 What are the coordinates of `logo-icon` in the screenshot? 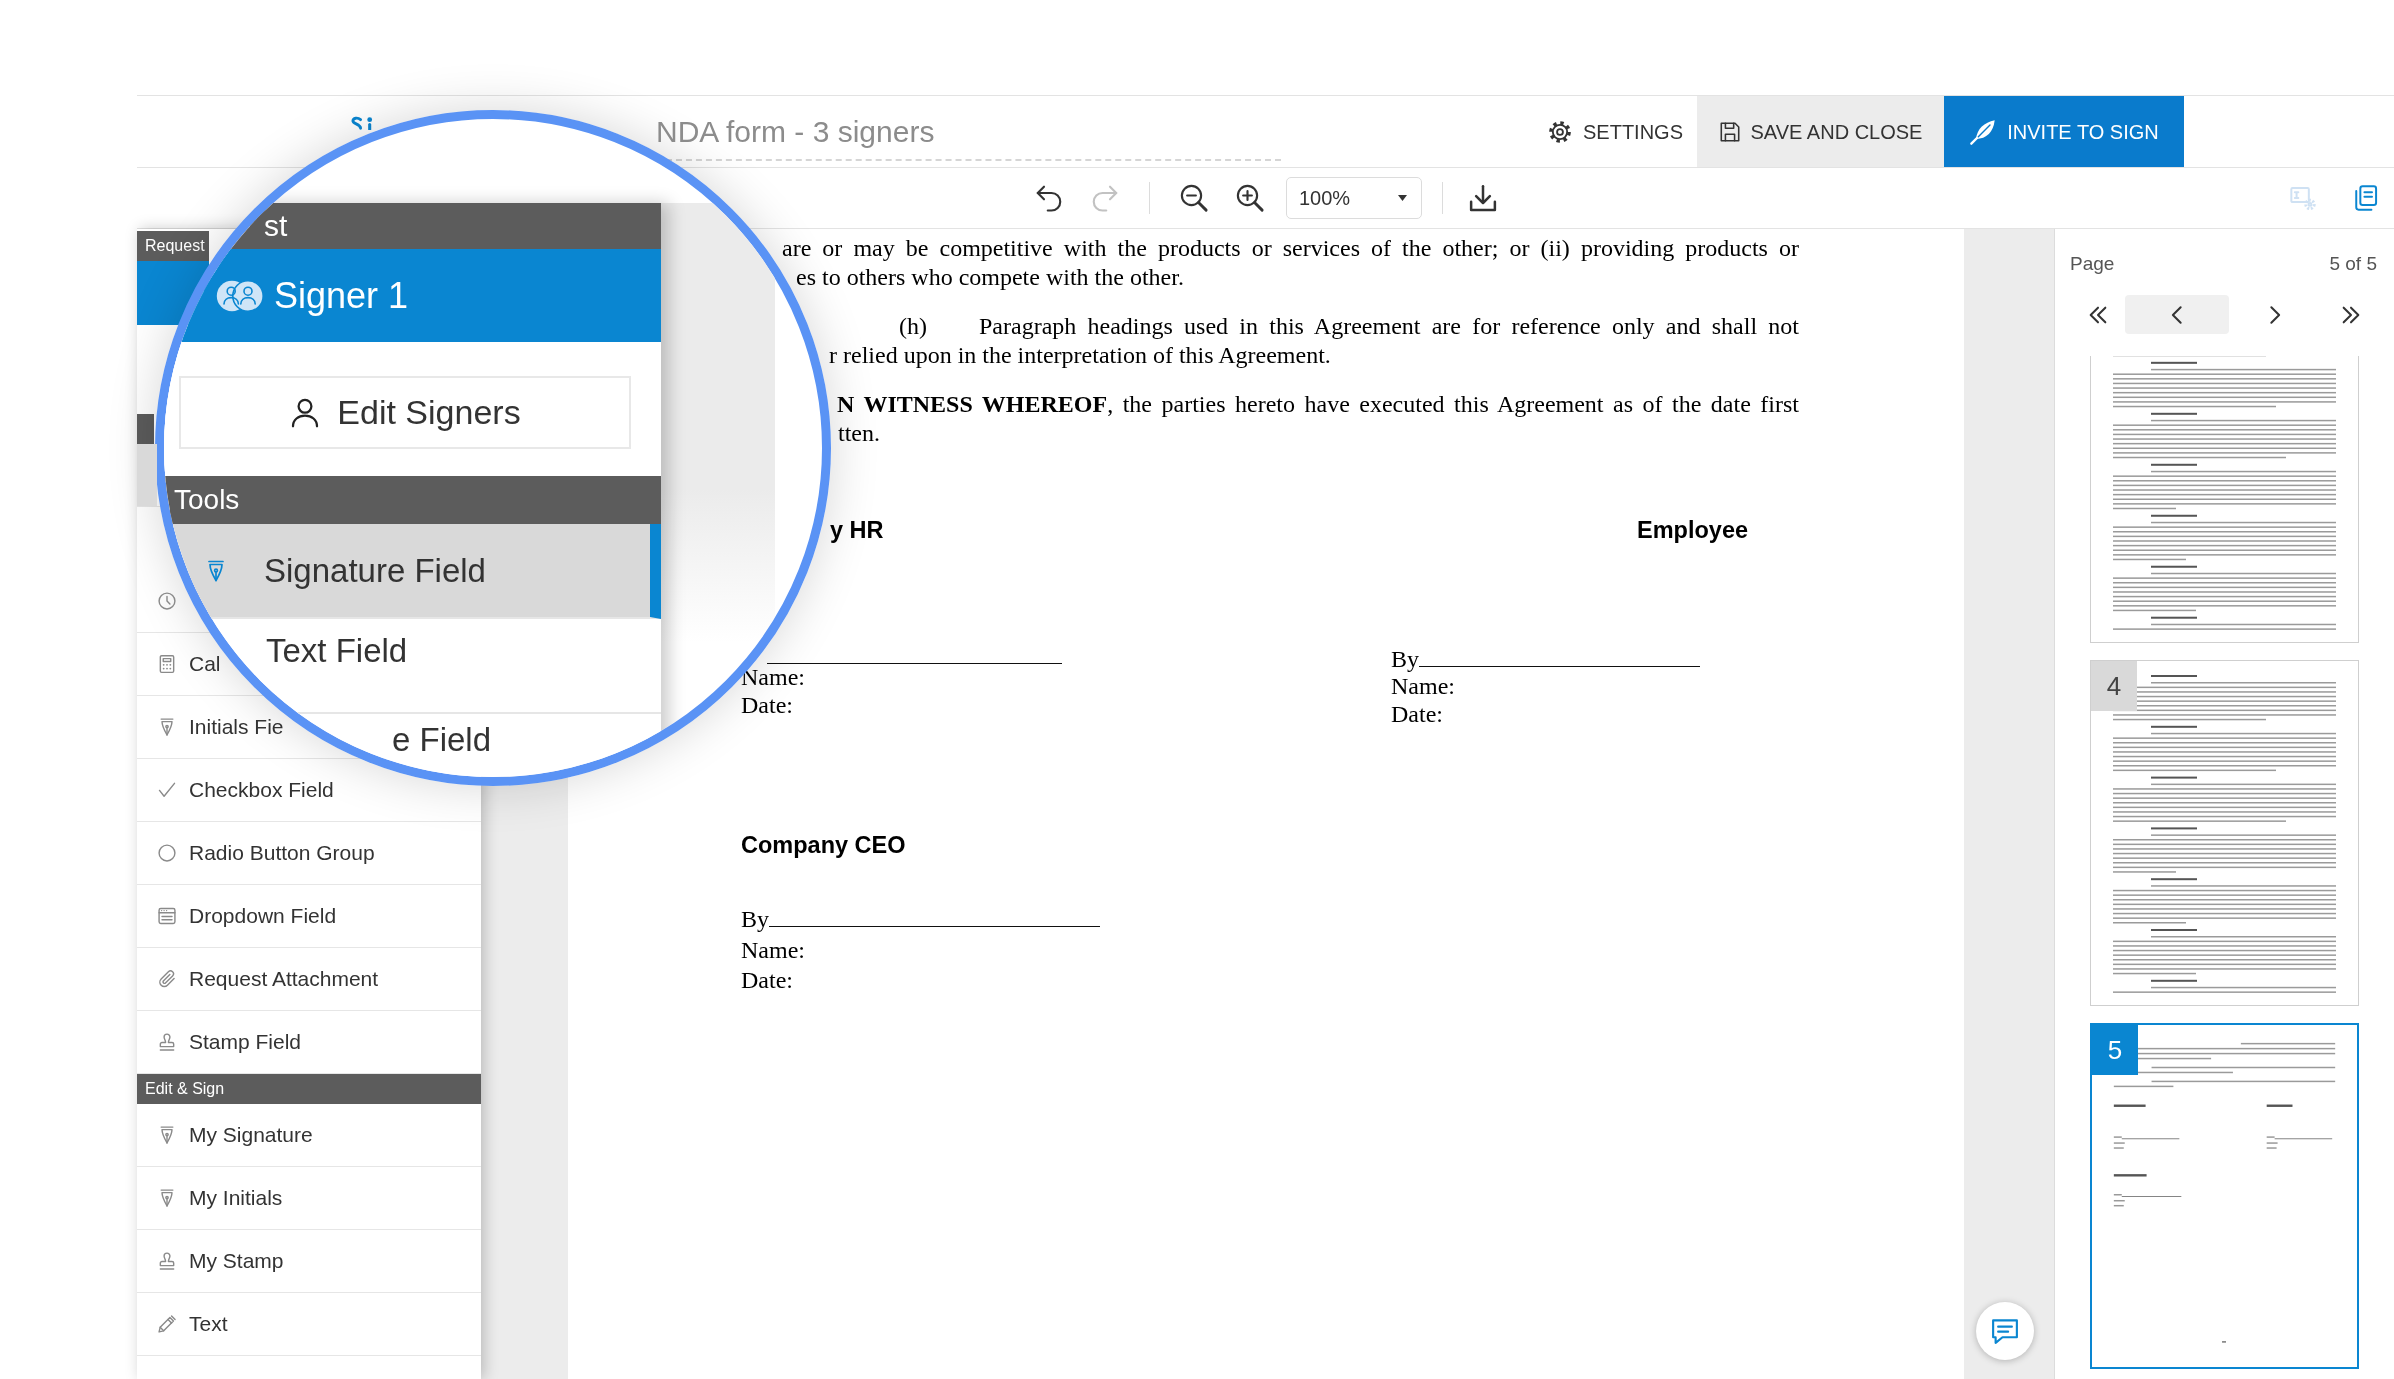 It's located at (362, 123).